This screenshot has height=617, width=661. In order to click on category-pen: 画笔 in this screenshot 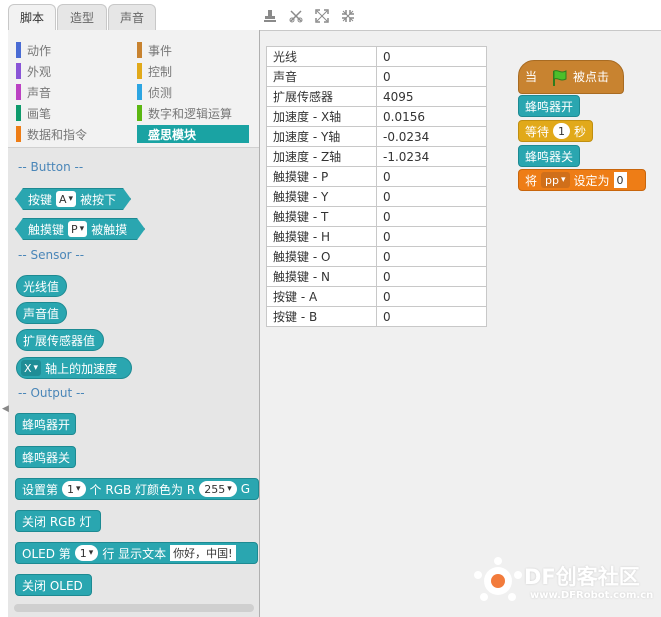, I will do `click(71, 113)`.